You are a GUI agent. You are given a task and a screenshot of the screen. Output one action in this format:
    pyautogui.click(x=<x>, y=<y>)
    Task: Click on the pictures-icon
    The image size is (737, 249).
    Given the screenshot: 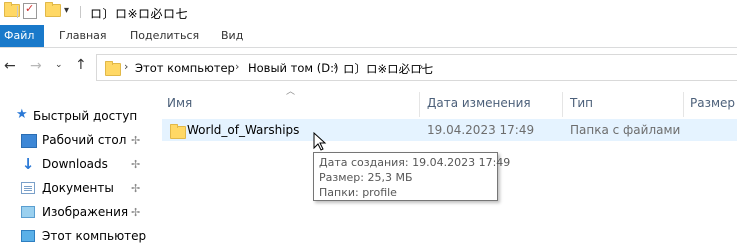 What is the action you would take?
    pyautogui.click(x=28, y=212)
    